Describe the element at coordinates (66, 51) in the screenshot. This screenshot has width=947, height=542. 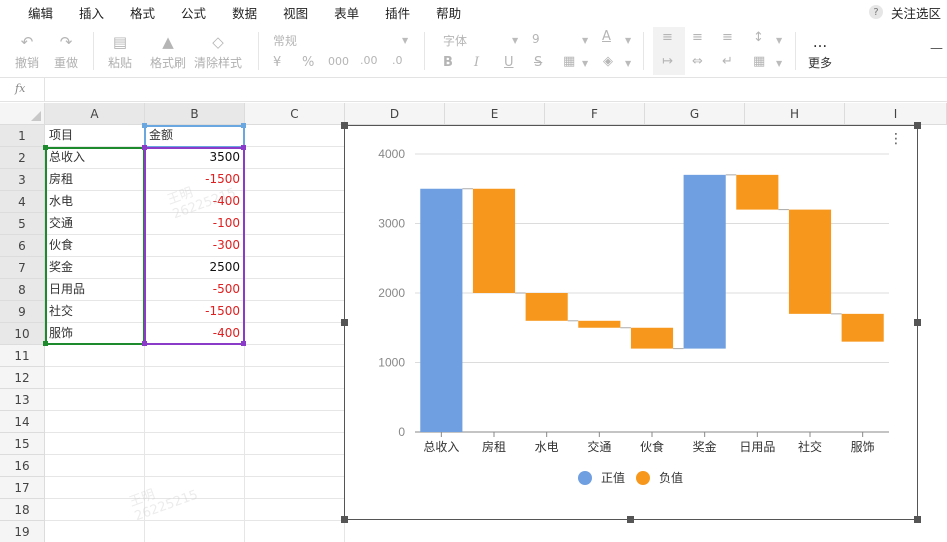
I see `redo-button: ↷ 重做` at that location.